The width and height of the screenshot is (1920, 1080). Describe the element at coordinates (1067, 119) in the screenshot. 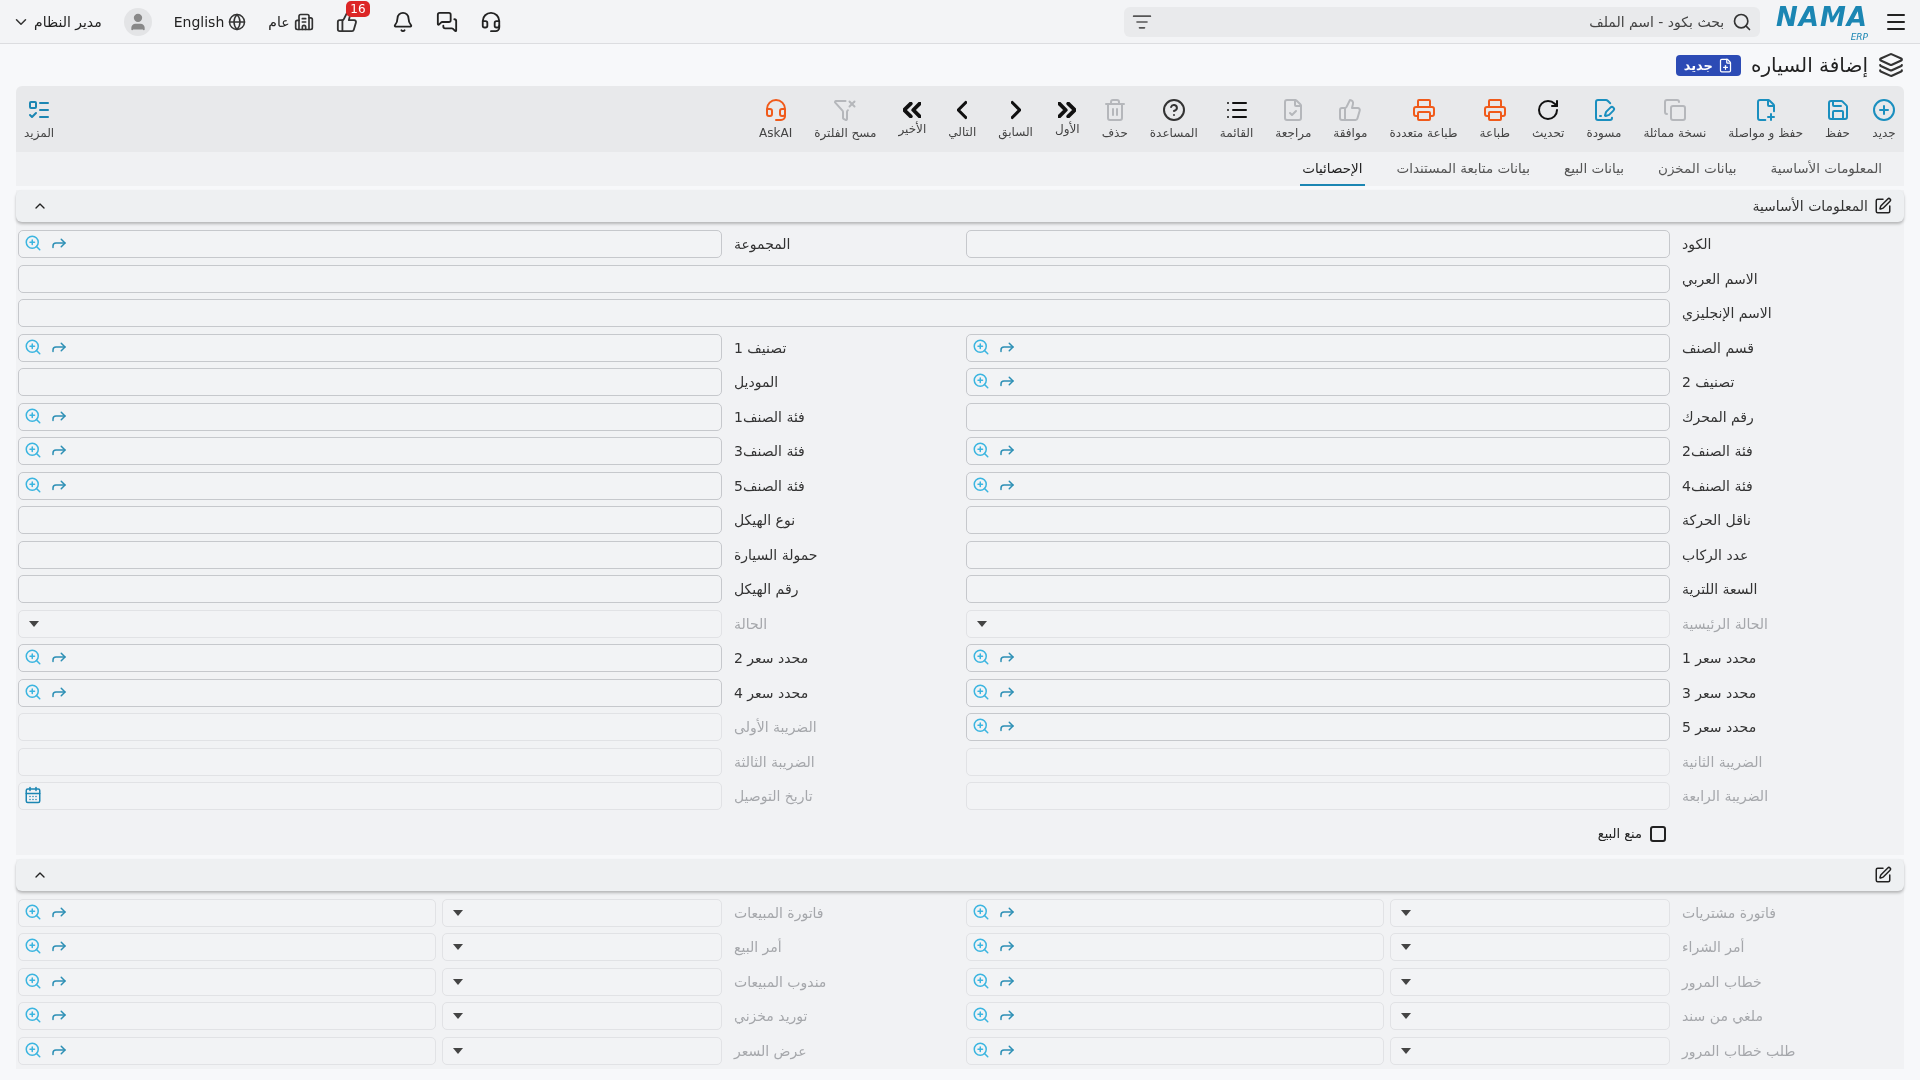

I see `toolbar-button: الأول` at that location.